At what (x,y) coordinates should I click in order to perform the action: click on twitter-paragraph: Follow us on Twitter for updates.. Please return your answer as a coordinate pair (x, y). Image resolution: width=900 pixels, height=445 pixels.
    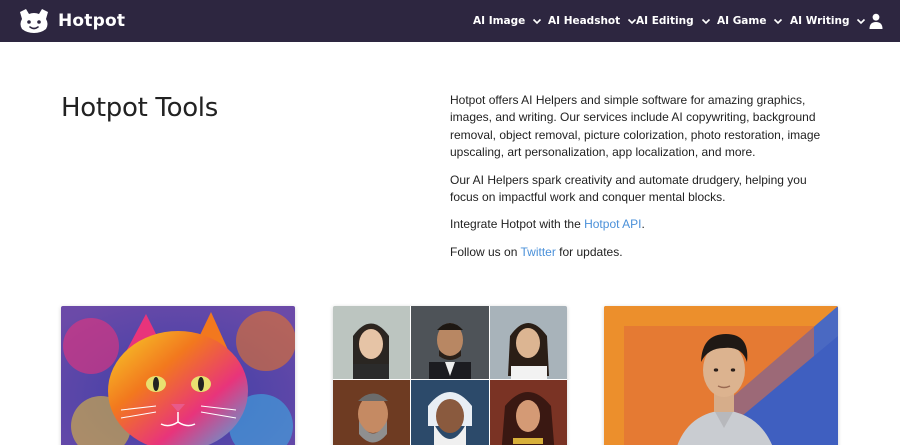
    Looking at the image, I should click on (536, 251).